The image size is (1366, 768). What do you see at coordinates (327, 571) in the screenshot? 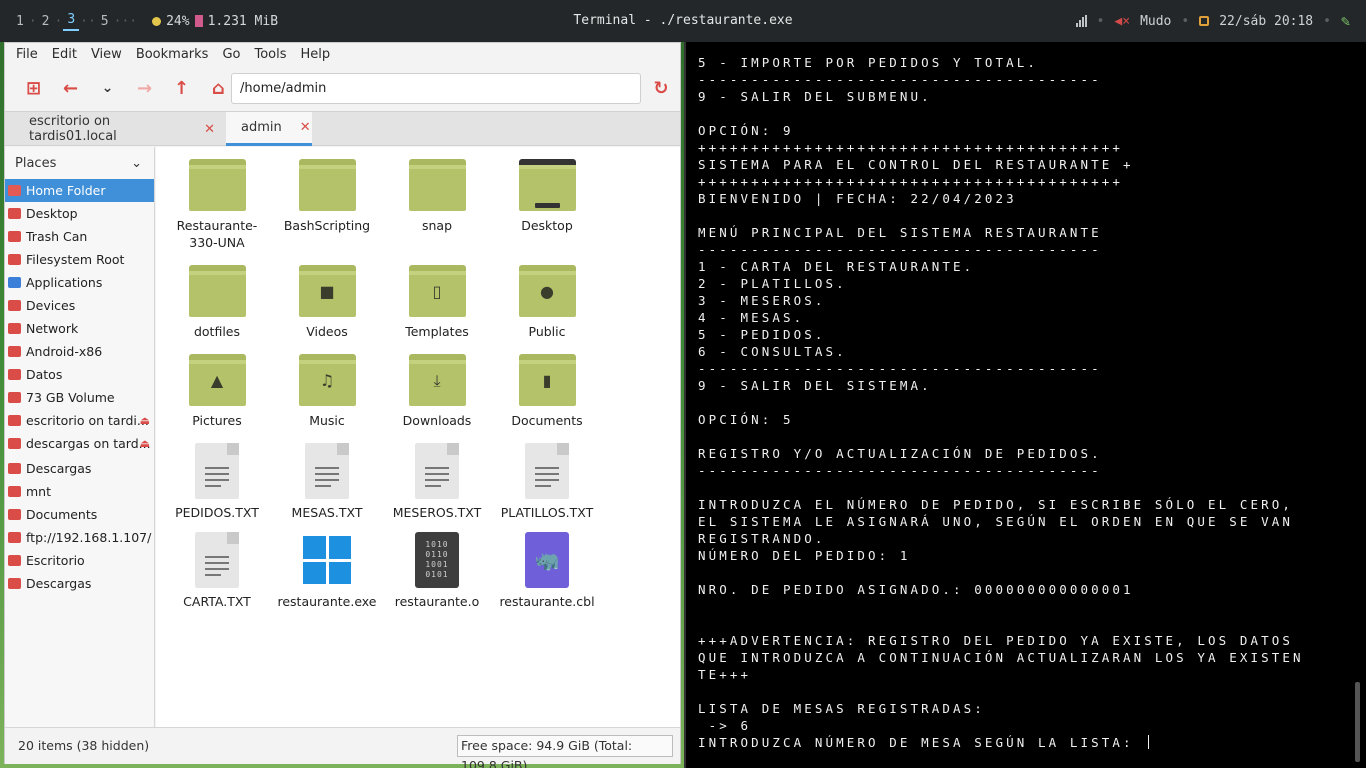
I see `file-item: restaurante.exe` at bounding box center [327, 571].